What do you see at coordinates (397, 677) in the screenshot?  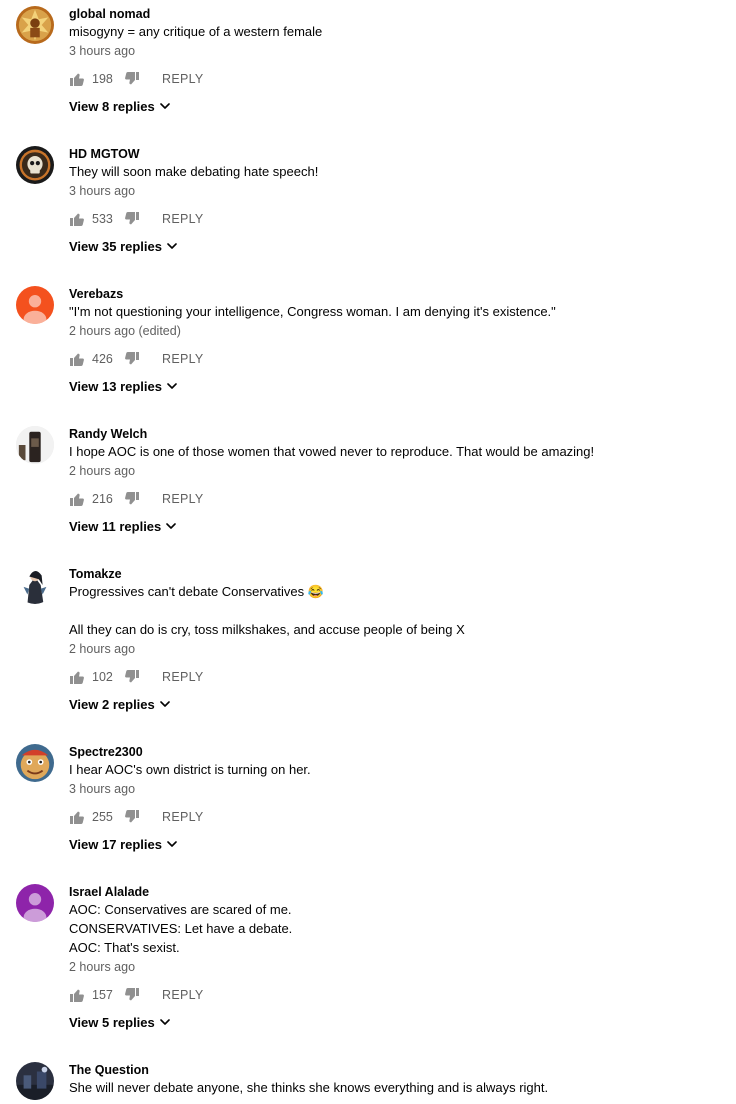 I see `comment-actions: 102 REPLY` at bounding box center [397, 677].